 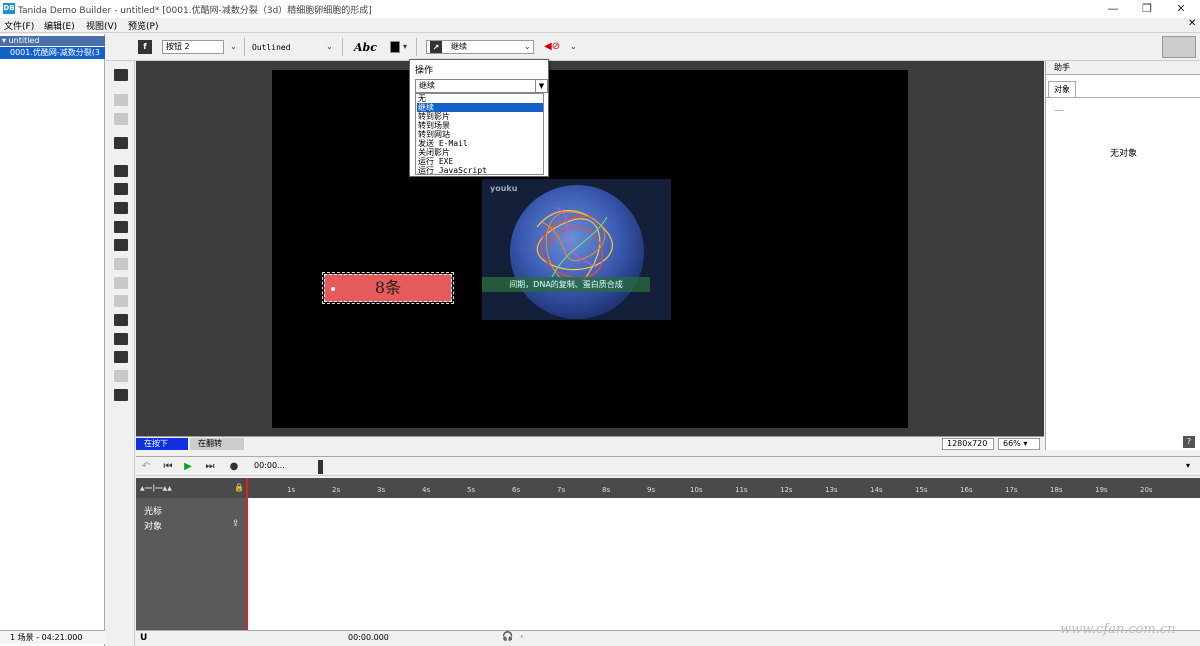 What do you see at coordinates (741, 490) in the screenshot?
I see `tick-label: 11s` at bounding box center [741, 490].